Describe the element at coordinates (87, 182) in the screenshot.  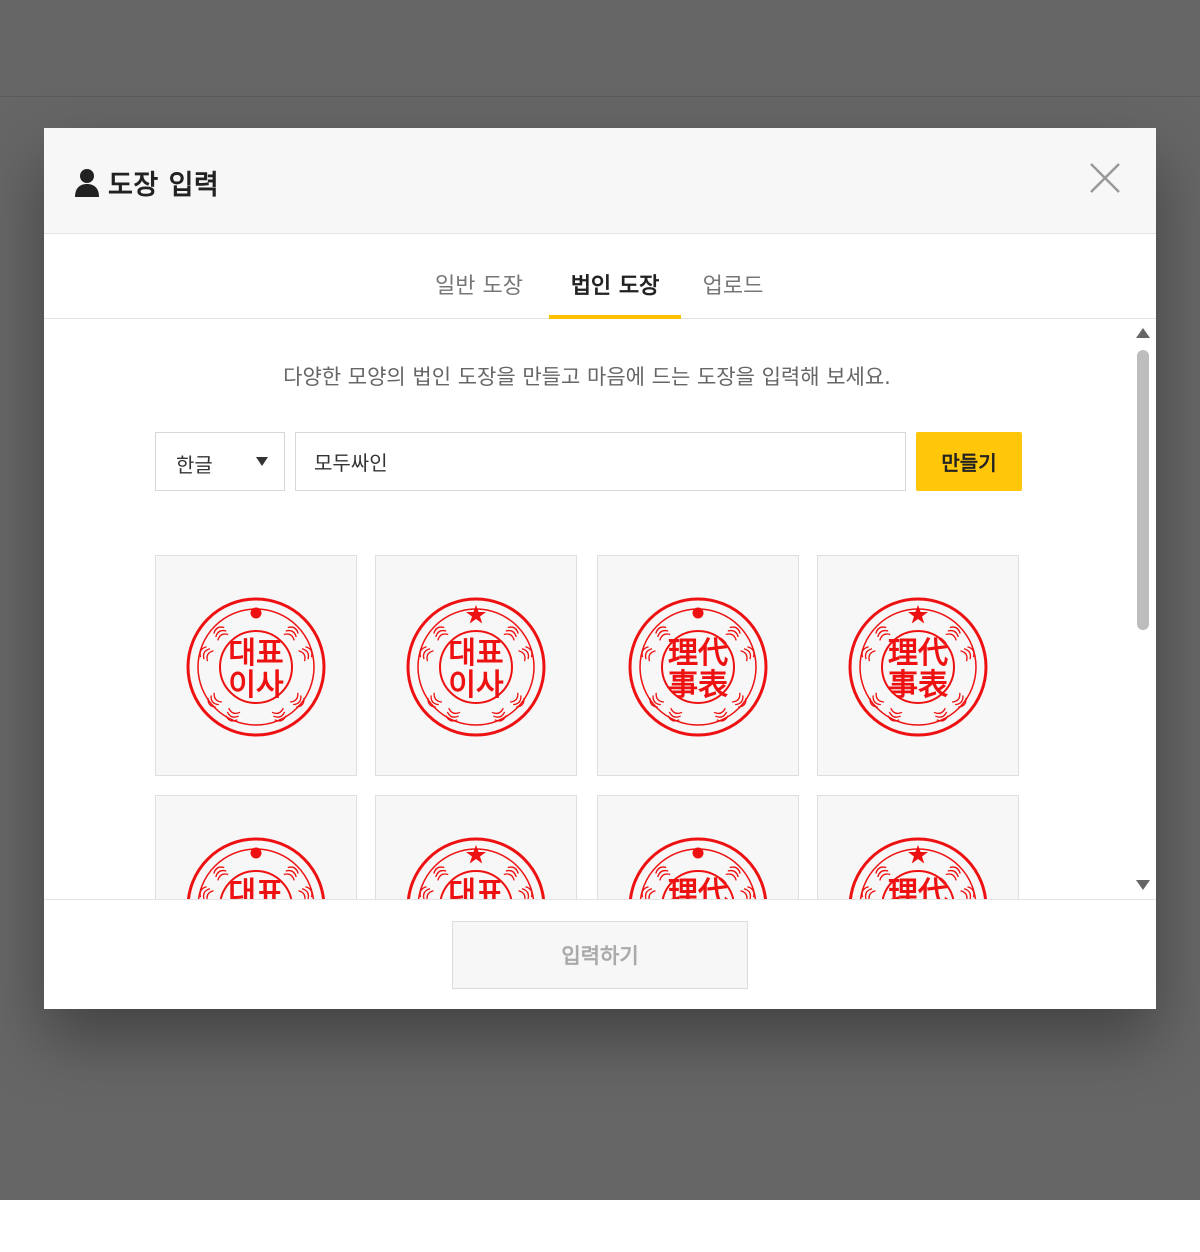
I see `person-icon` at that location.